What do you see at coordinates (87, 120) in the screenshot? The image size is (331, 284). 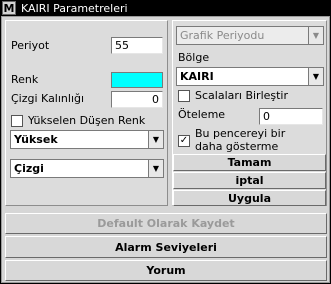 I see `updown-color-label: Yükselen Düşen Renk` at bounding box center [87, 120].